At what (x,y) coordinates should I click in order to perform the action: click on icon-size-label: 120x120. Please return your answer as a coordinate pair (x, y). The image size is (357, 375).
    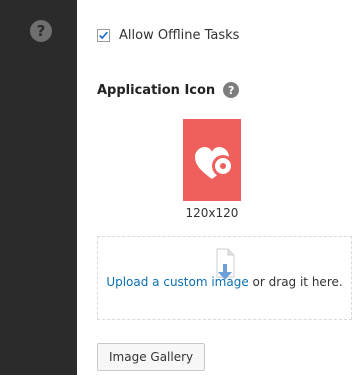
    Looking at the image, I should click on (212, 213).